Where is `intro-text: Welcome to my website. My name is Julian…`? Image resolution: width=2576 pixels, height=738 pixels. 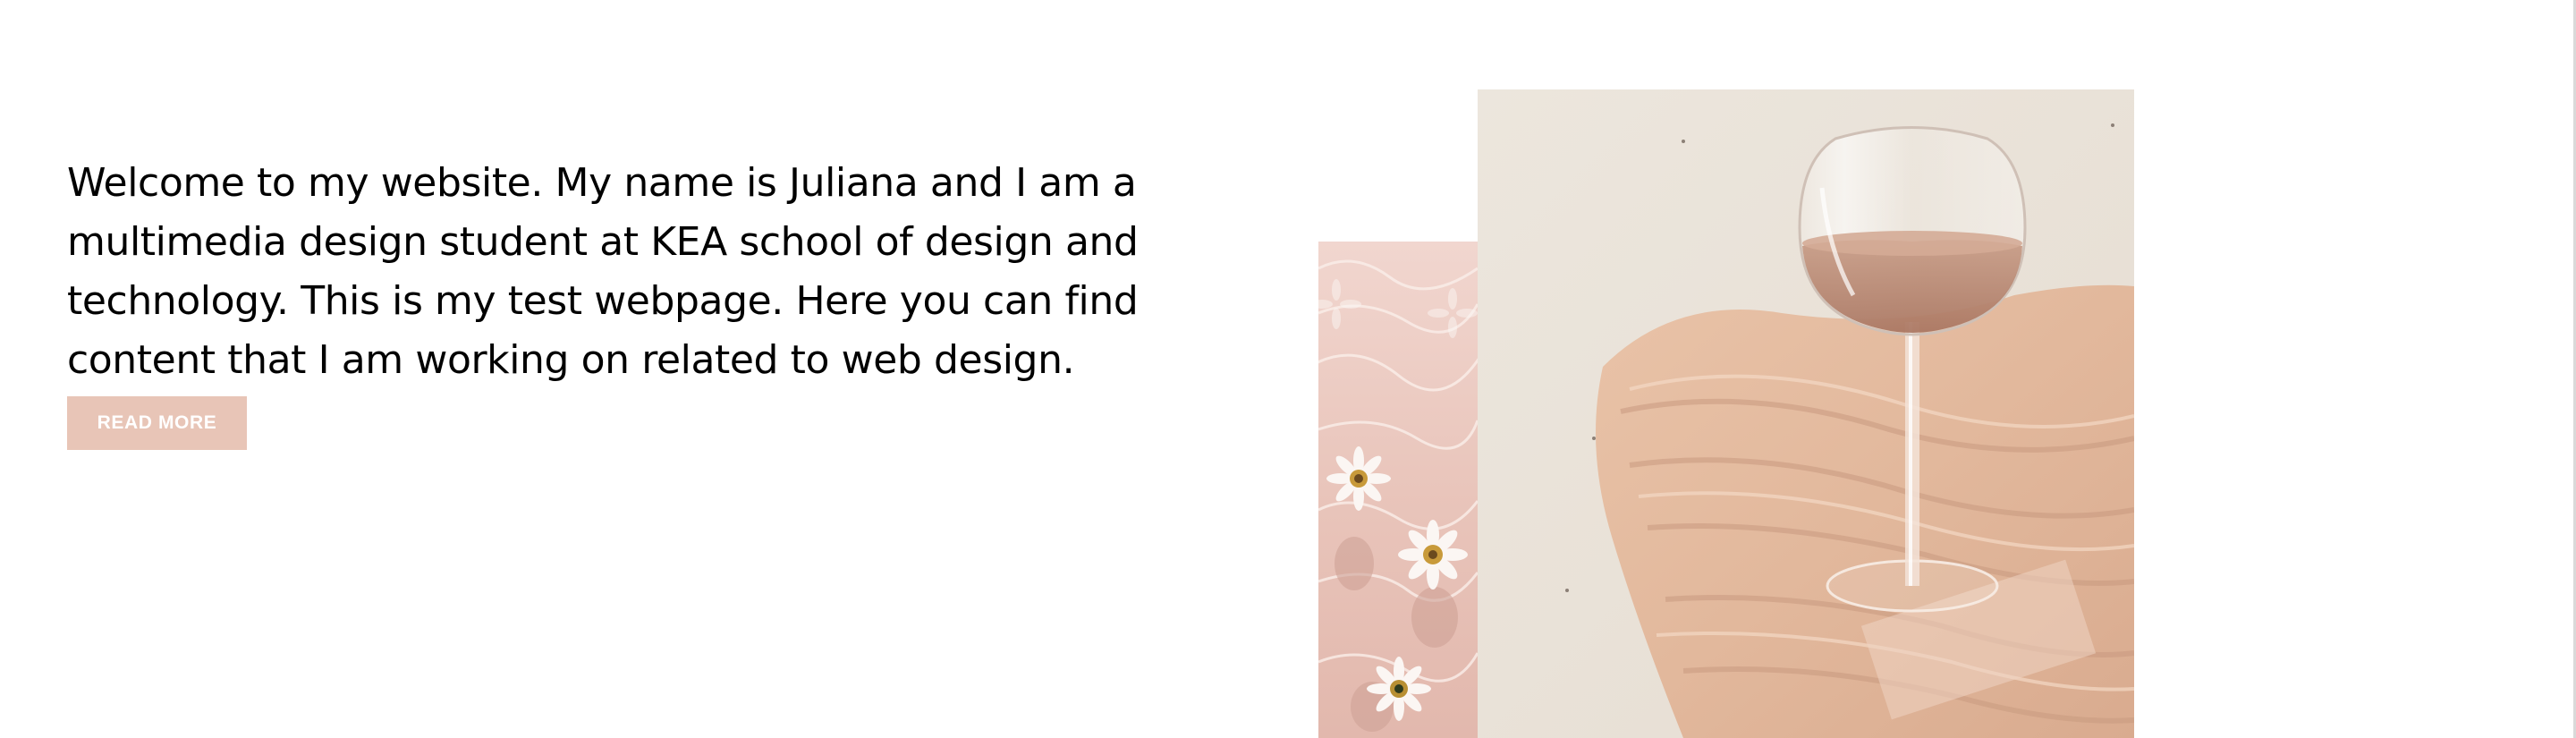 intro-text: Welcome to my website. My name is Julian… is located at coordinates (603, 271).